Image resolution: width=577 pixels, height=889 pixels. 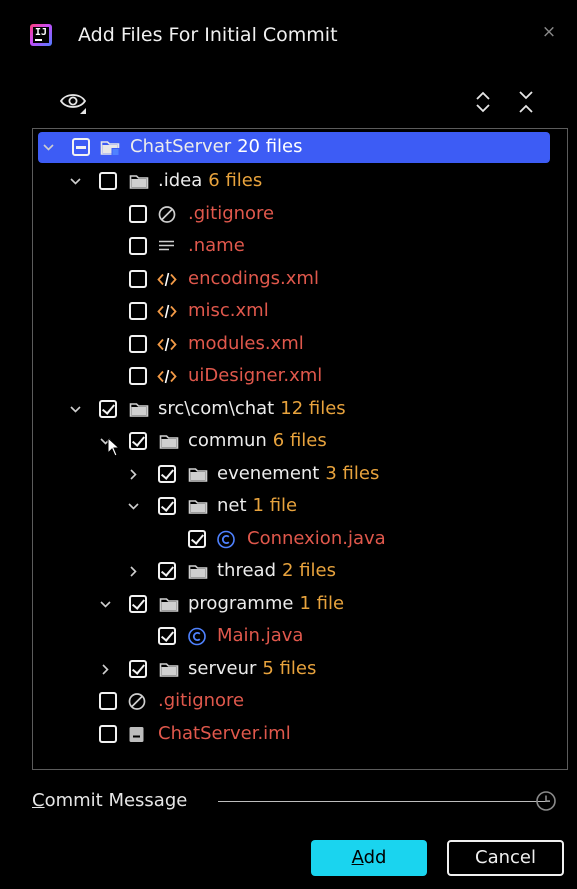 I want to click on checkbox-thread, so click(x=167, y=571).